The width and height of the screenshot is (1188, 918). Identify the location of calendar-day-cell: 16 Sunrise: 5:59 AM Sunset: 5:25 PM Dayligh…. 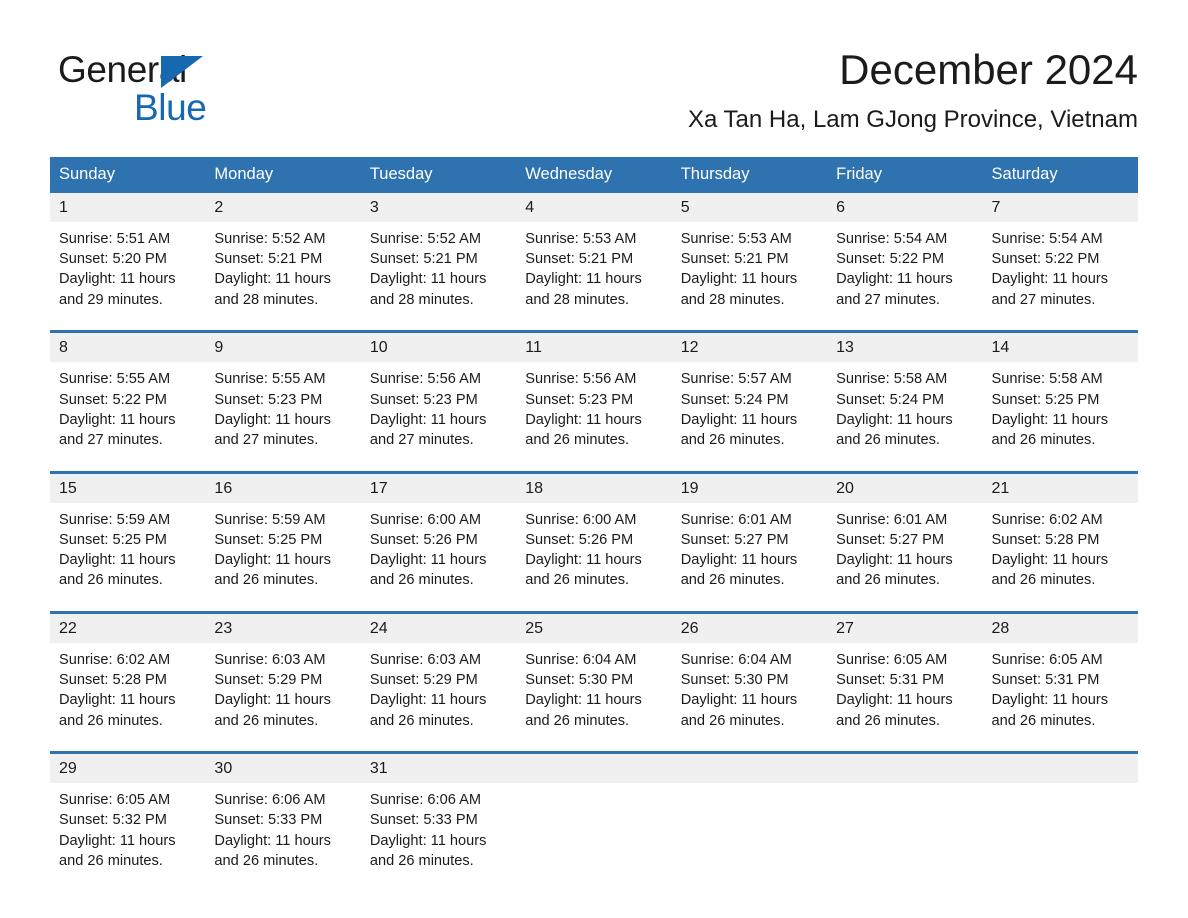
(283, 534).